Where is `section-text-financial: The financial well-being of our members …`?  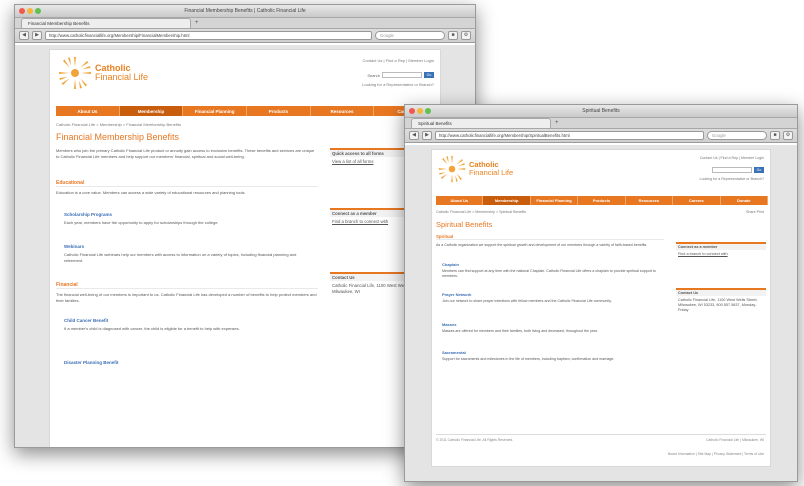 section-text-financial: The financial well-being of our members … is located at coordinates (186, 297).